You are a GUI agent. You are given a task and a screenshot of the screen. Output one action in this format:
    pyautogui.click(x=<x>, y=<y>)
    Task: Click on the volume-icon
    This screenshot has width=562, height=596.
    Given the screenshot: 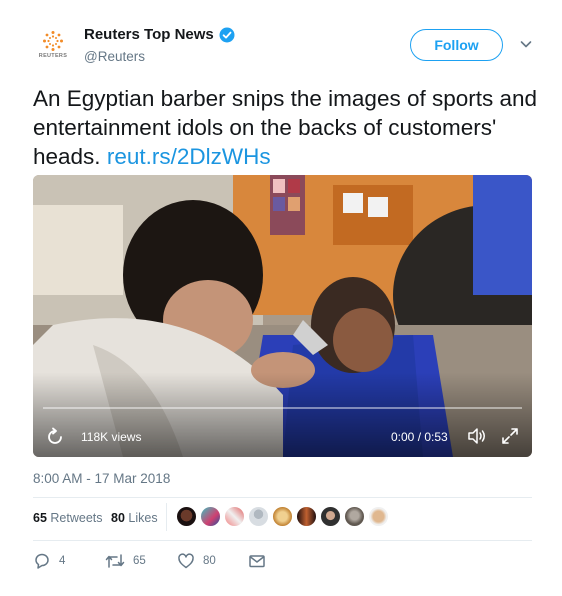 What is the action you would take?
    pyautogui.click(x=477, y=436)
    